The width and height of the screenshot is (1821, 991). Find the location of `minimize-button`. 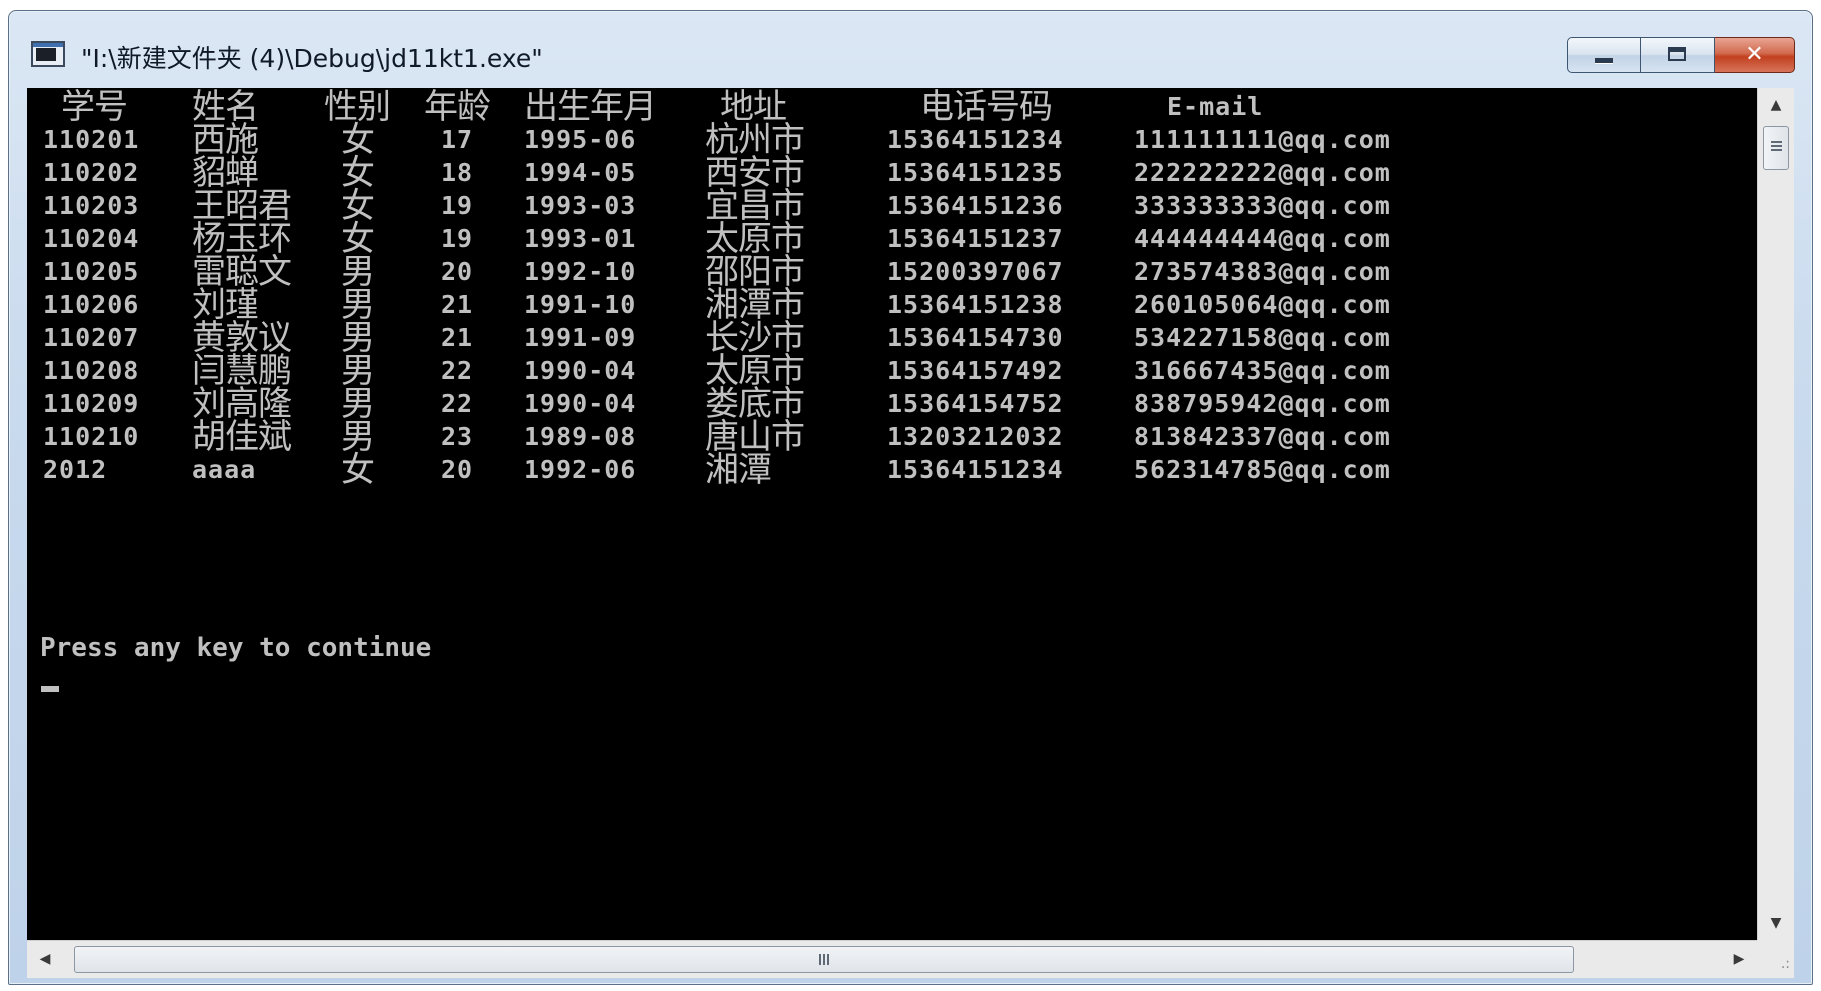

minimize-button is located at coordinates (1604, 55).